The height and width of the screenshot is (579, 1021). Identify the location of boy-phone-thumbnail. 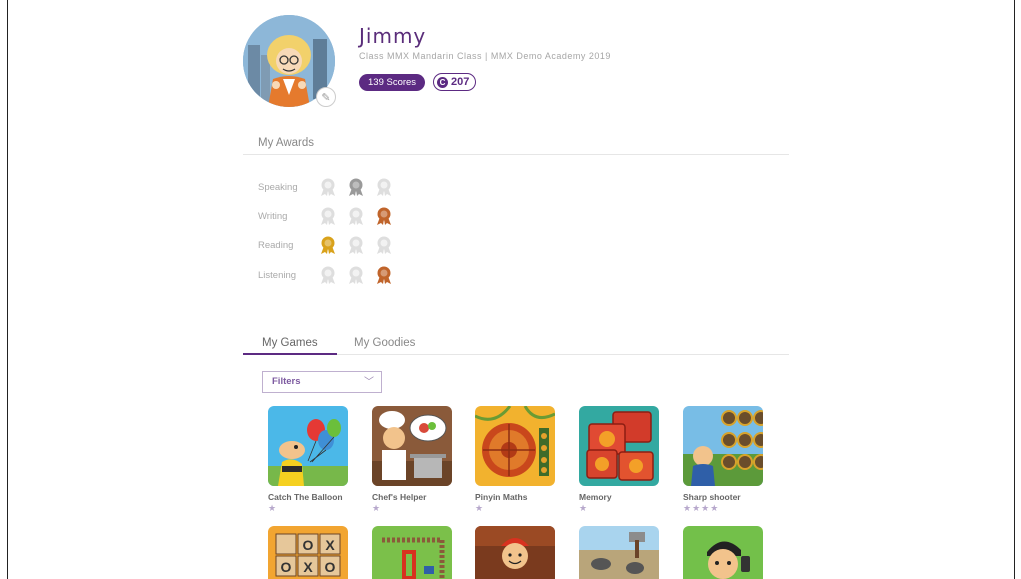
(723, 552).